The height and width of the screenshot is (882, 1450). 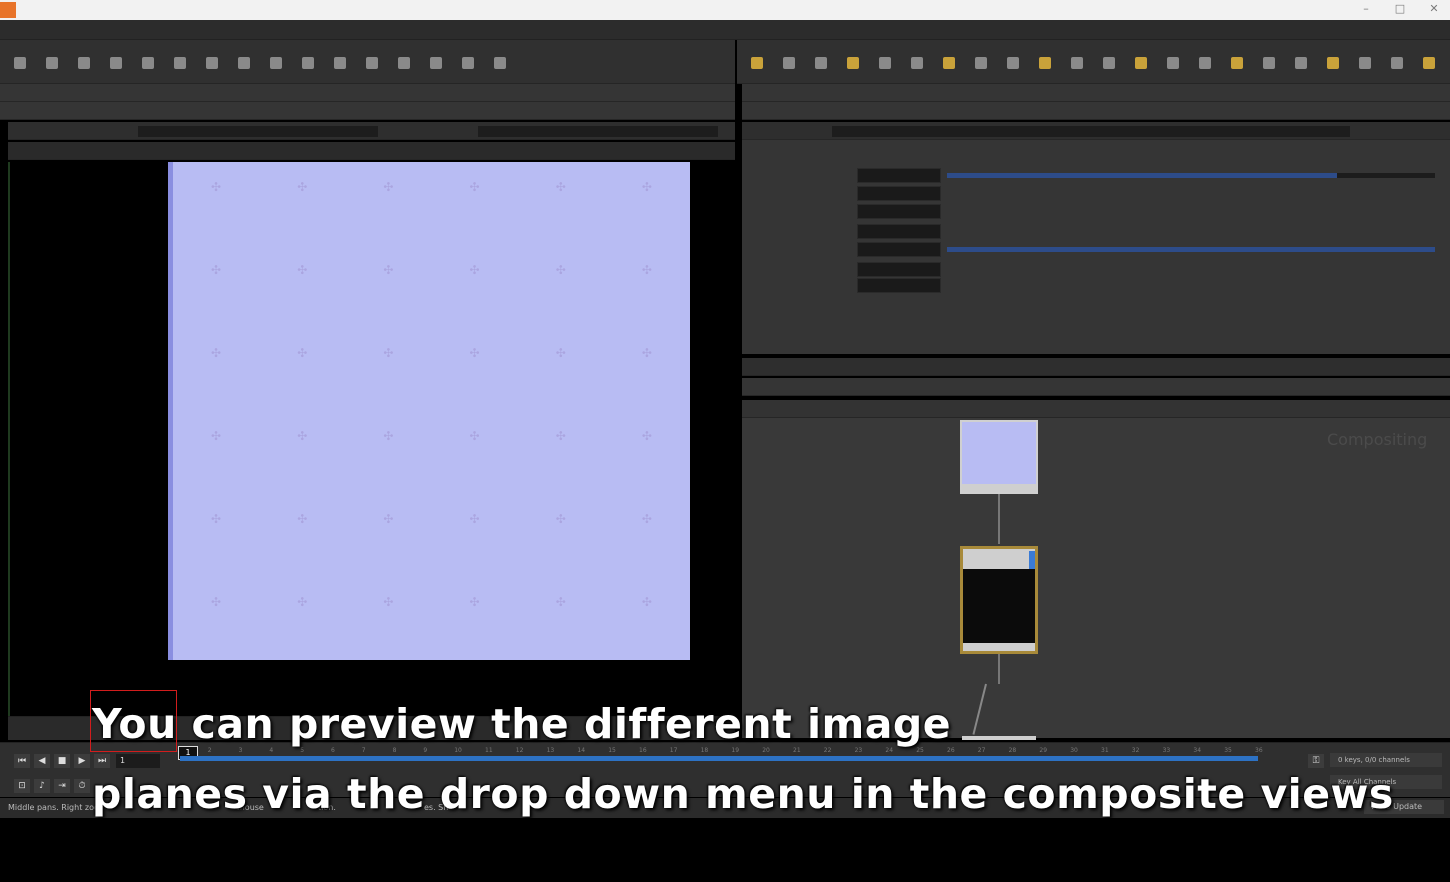 What do you see at coordinates (82, 761) in the screenshot?
I see `play-button: ▶` at bounding box center [82, 761].